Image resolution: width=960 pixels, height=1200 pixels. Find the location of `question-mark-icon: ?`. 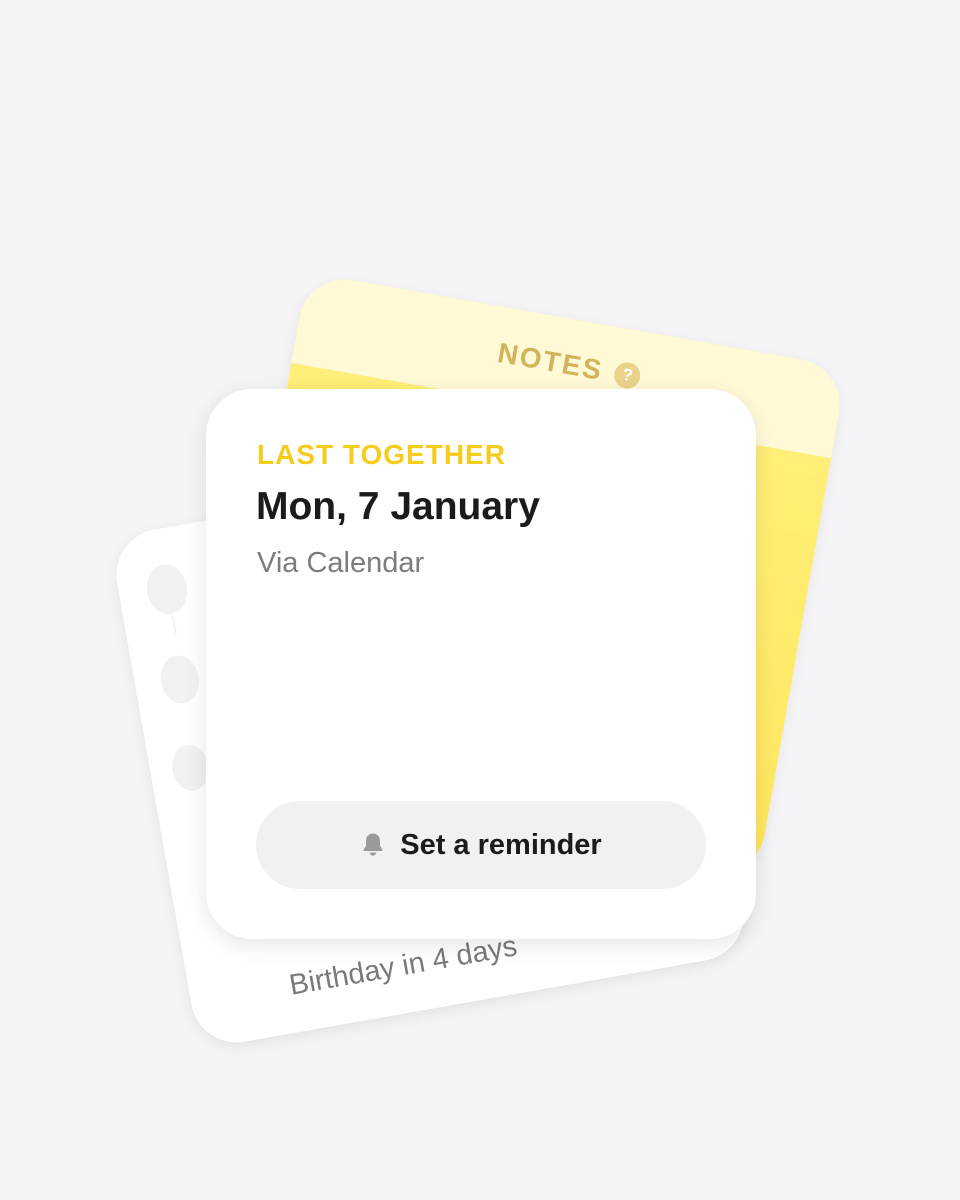

question-mark-icon: ? is located at coordinates (627, 375).